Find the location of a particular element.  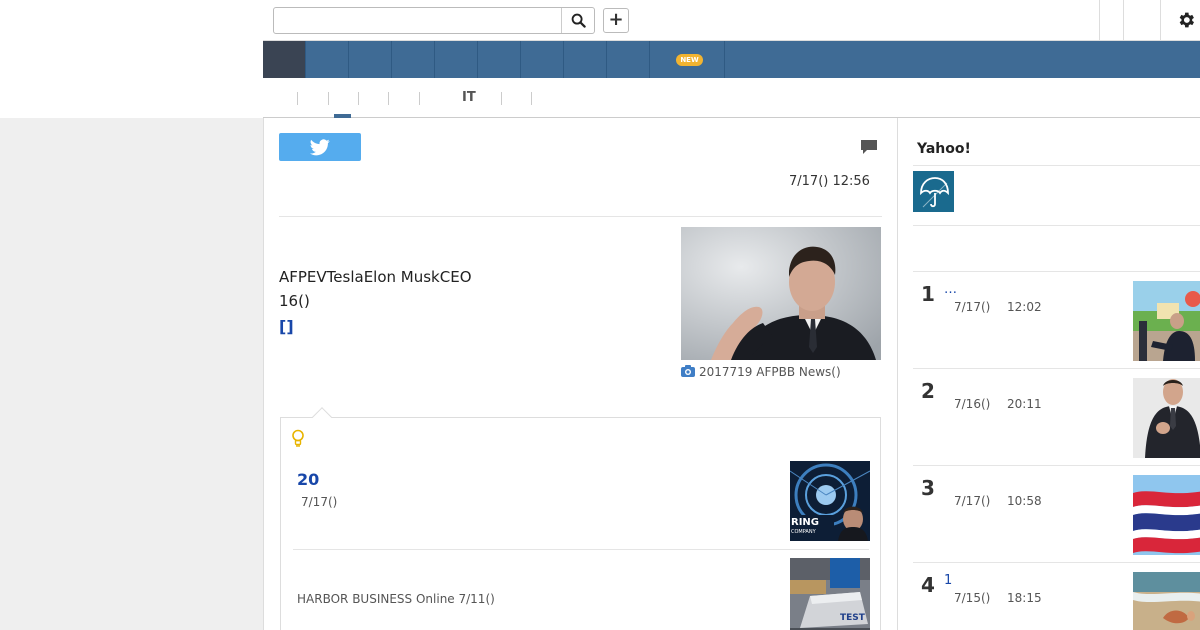

svg-text: TEST is located at coordinates (853, 618).